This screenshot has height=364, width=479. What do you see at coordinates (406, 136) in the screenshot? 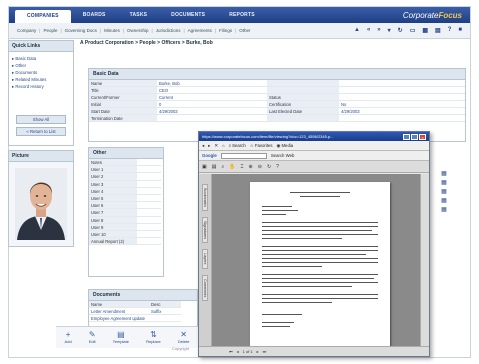
I see `minimize-icon` at bounding box center [406, 136].